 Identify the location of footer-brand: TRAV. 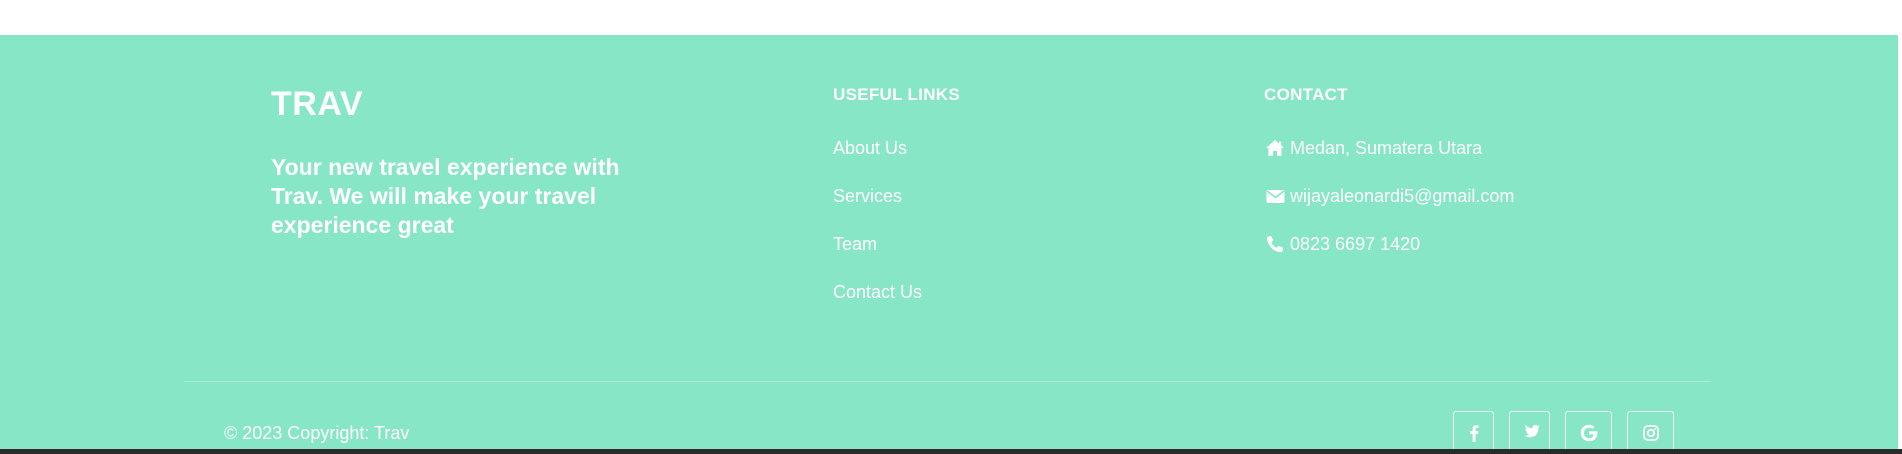
(317, 104).